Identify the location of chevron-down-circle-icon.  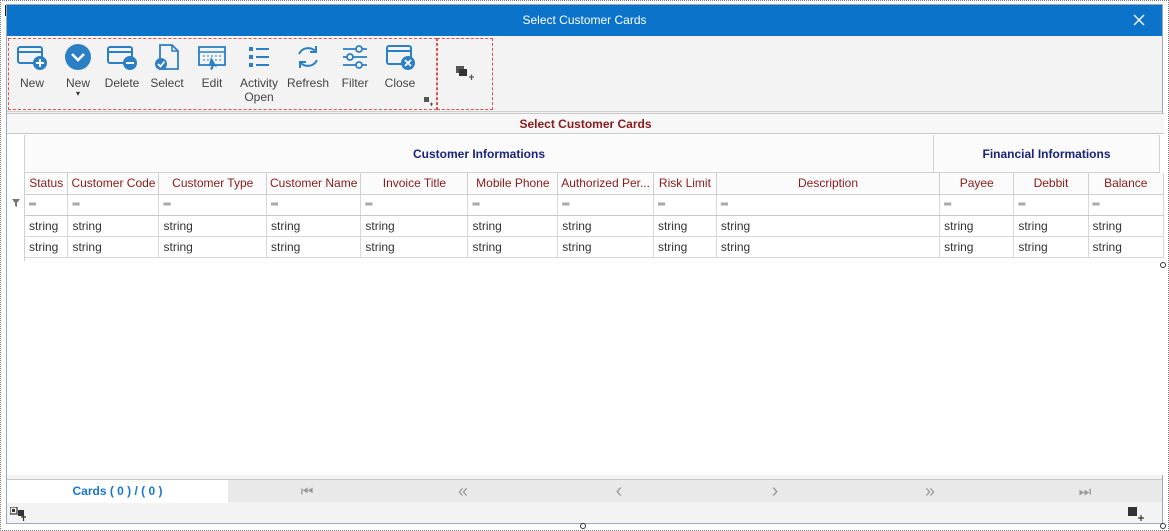
(78, 57).